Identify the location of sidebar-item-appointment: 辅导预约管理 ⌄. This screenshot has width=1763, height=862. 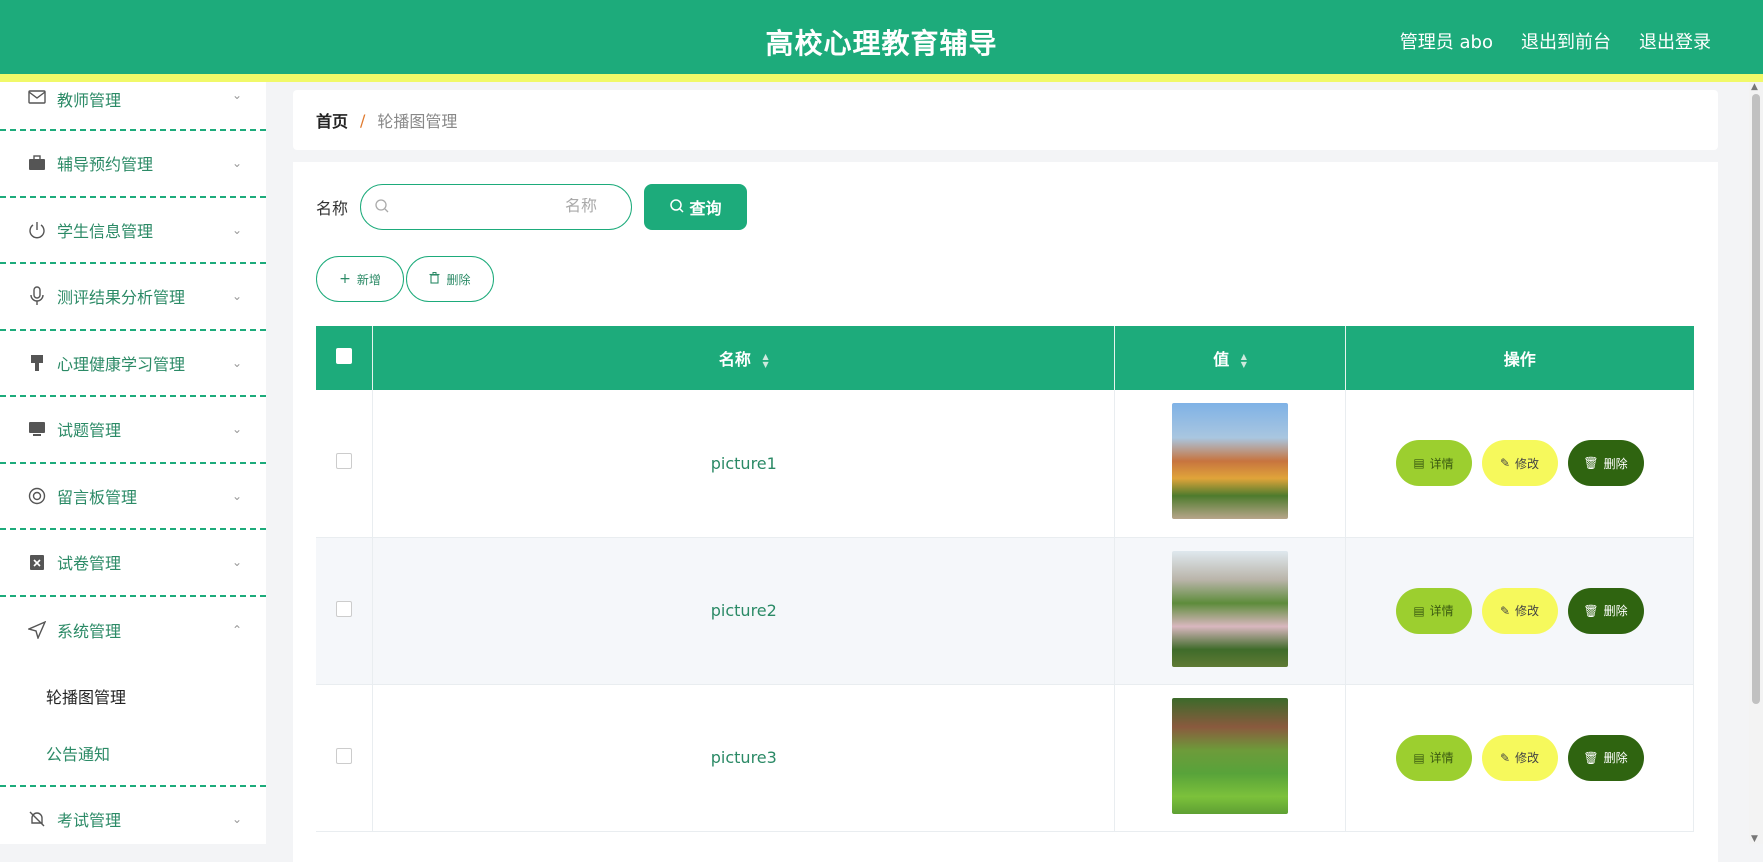
(133, 164).